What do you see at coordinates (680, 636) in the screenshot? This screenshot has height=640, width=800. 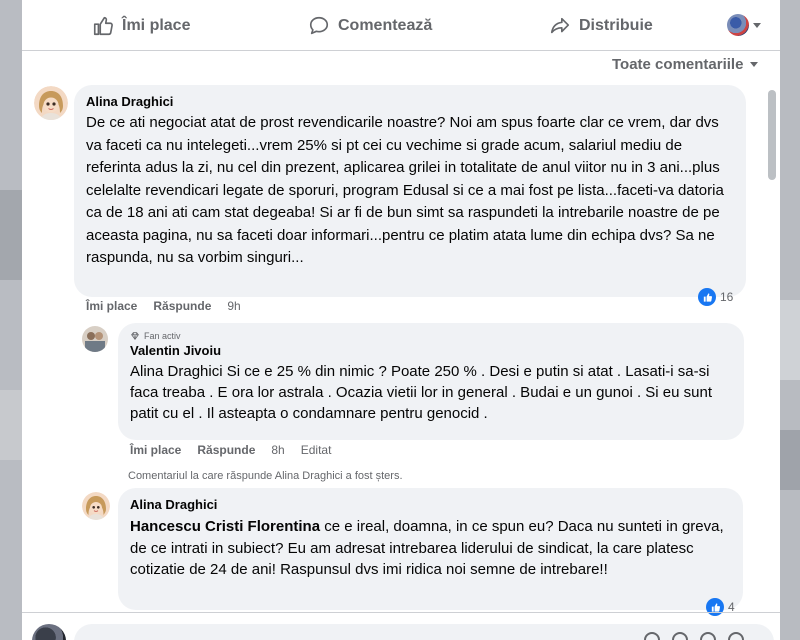 I see `camera-icon` at bounding box center [680, 636].